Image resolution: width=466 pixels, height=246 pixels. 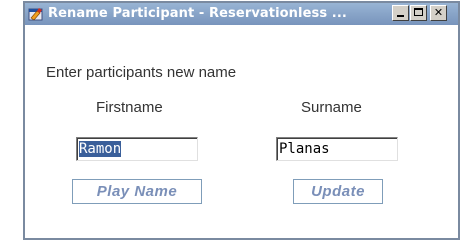 What do you see at coordinates (100, 149) in the screenshot?
I see `firstname-value: Ramon` at bounding box center [100, 149].